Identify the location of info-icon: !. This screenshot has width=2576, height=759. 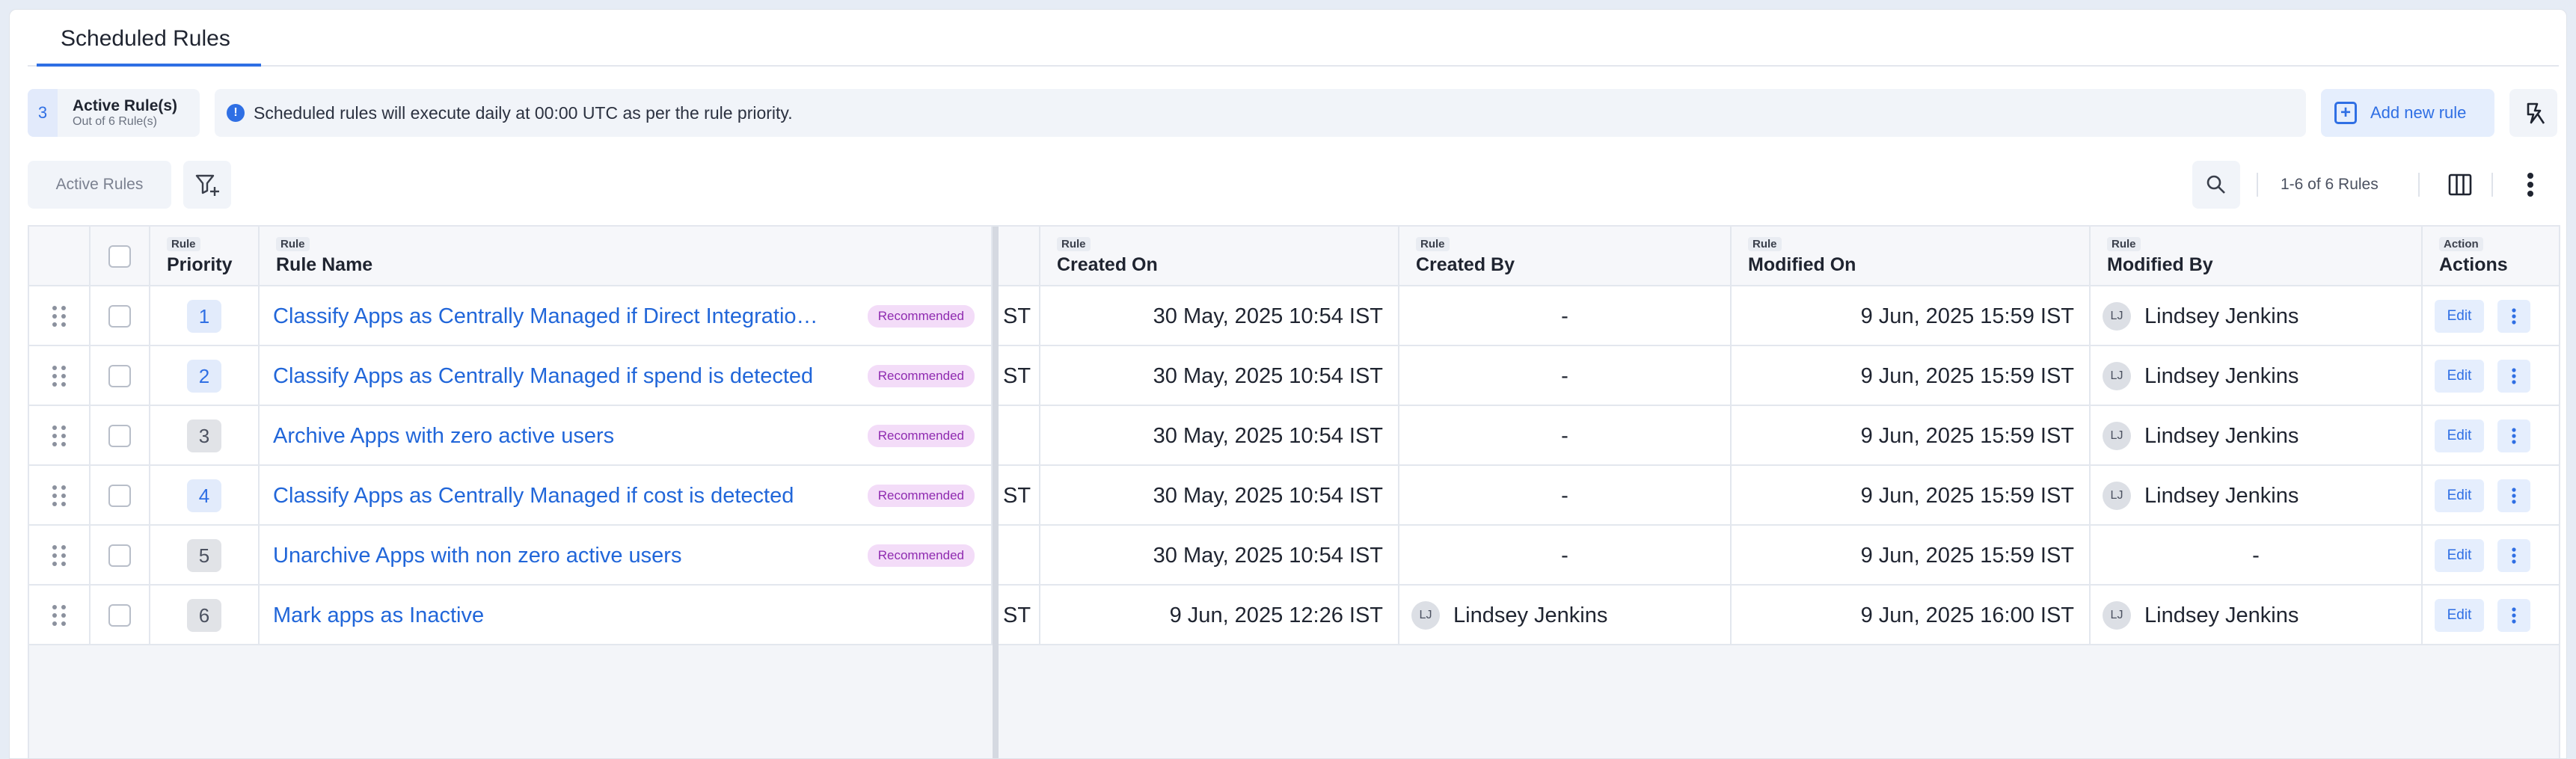
(236, 113).